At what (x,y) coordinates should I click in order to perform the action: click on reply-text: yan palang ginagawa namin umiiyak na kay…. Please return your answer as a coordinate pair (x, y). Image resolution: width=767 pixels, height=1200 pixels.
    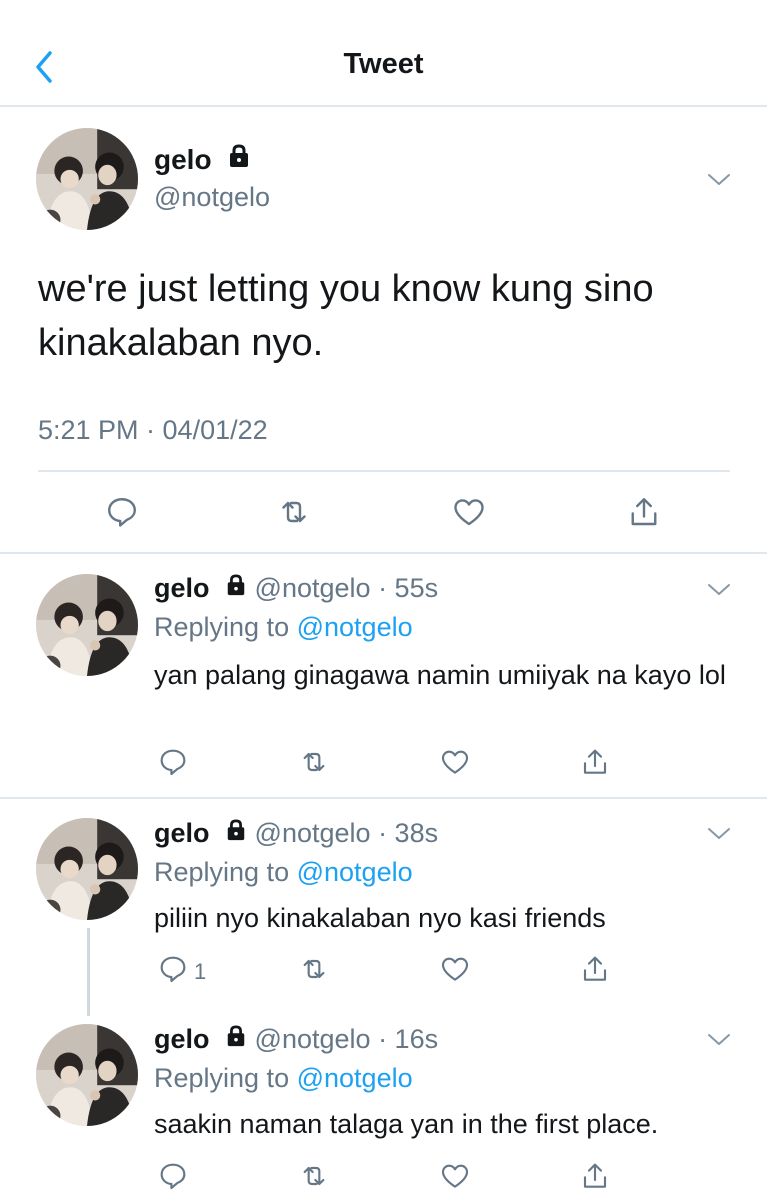
    Looking at the image, I should click on (440, 675).